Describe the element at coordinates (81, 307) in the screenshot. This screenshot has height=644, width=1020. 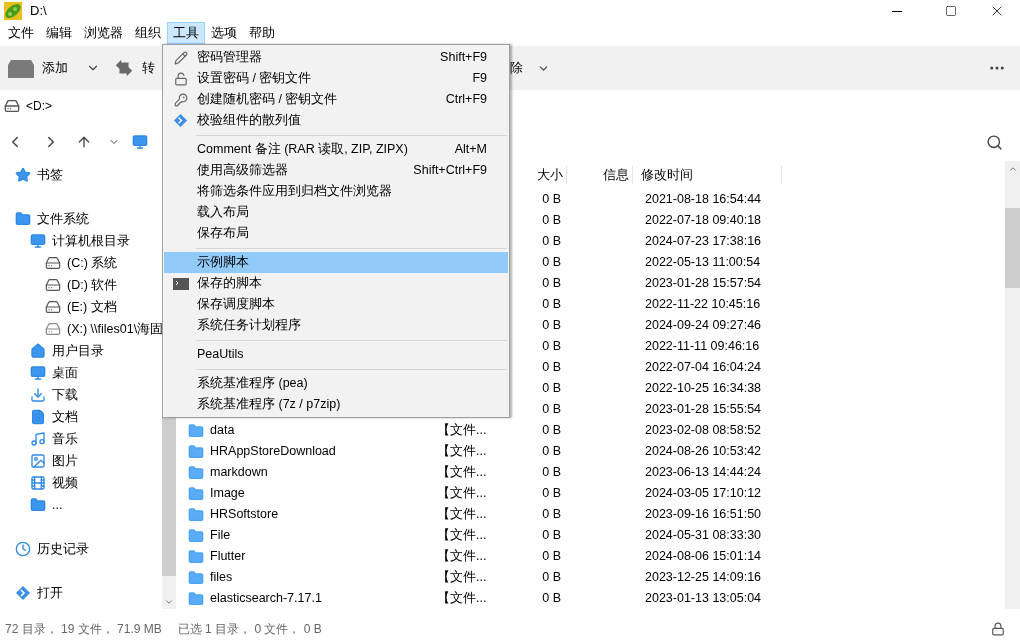
I see `sidebar-item: (E:) 文档` at that location.